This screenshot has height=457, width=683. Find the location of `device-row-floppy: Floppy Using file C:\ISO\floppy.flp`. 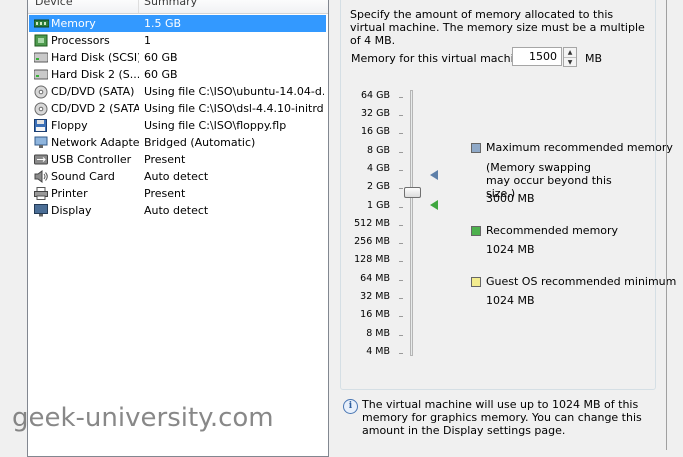

device-row-floppy: Floppy Using file C:\ISO\floppy.flp is located at coordinates (177, 125).